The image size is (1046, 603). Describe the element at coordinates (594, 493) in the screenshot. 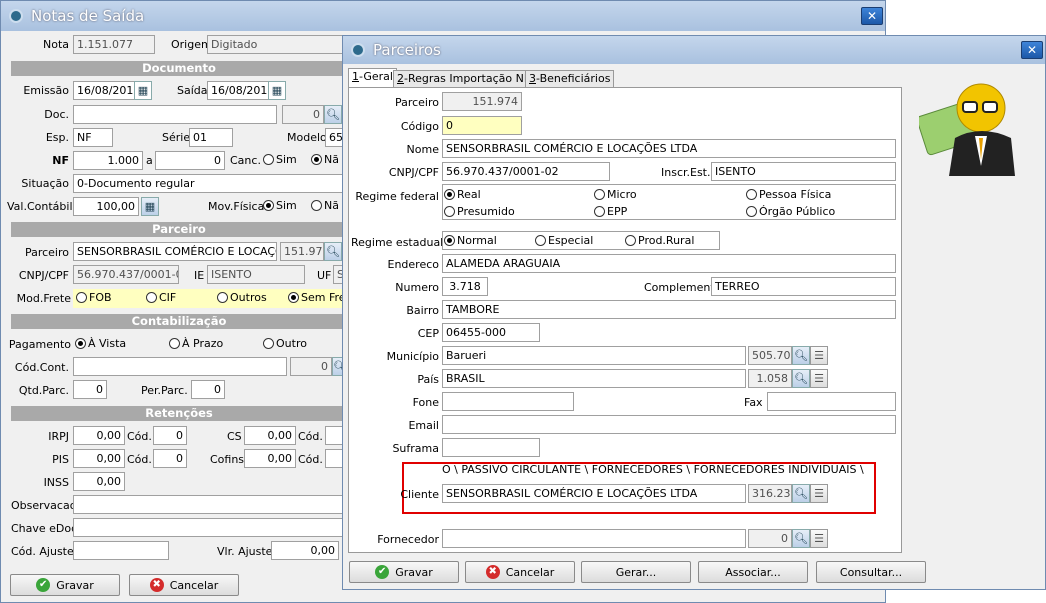

I see `cliente-field: SENSORBRASIL COMÉRCIO E LOCAÇÕES LTDA` at that location.